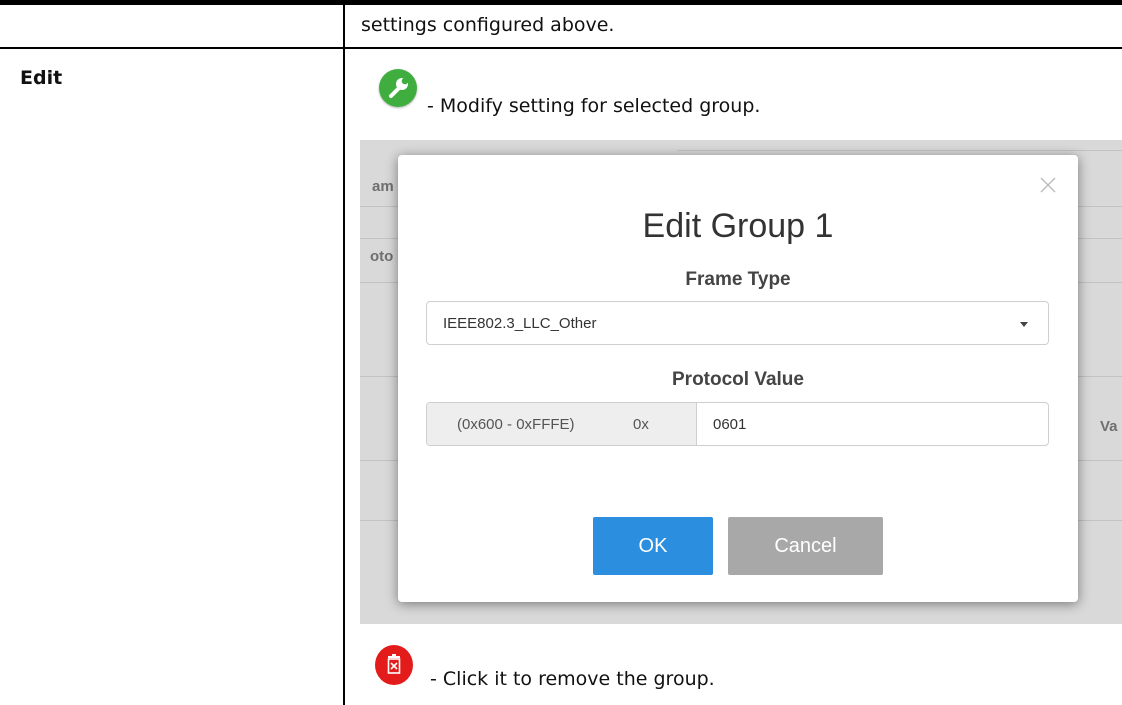 The width and height of the screenshot is (1122, 705). I want to click on cancel-button: Cancel, so click(805, 546).